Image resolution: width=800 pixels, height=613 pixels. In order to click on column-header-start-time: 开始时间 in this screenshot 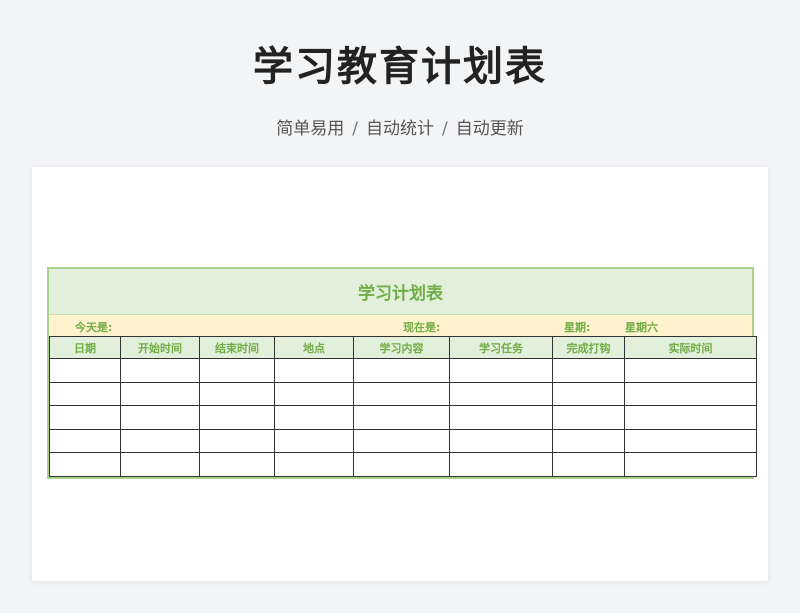, I will do `click(160, 347)`.